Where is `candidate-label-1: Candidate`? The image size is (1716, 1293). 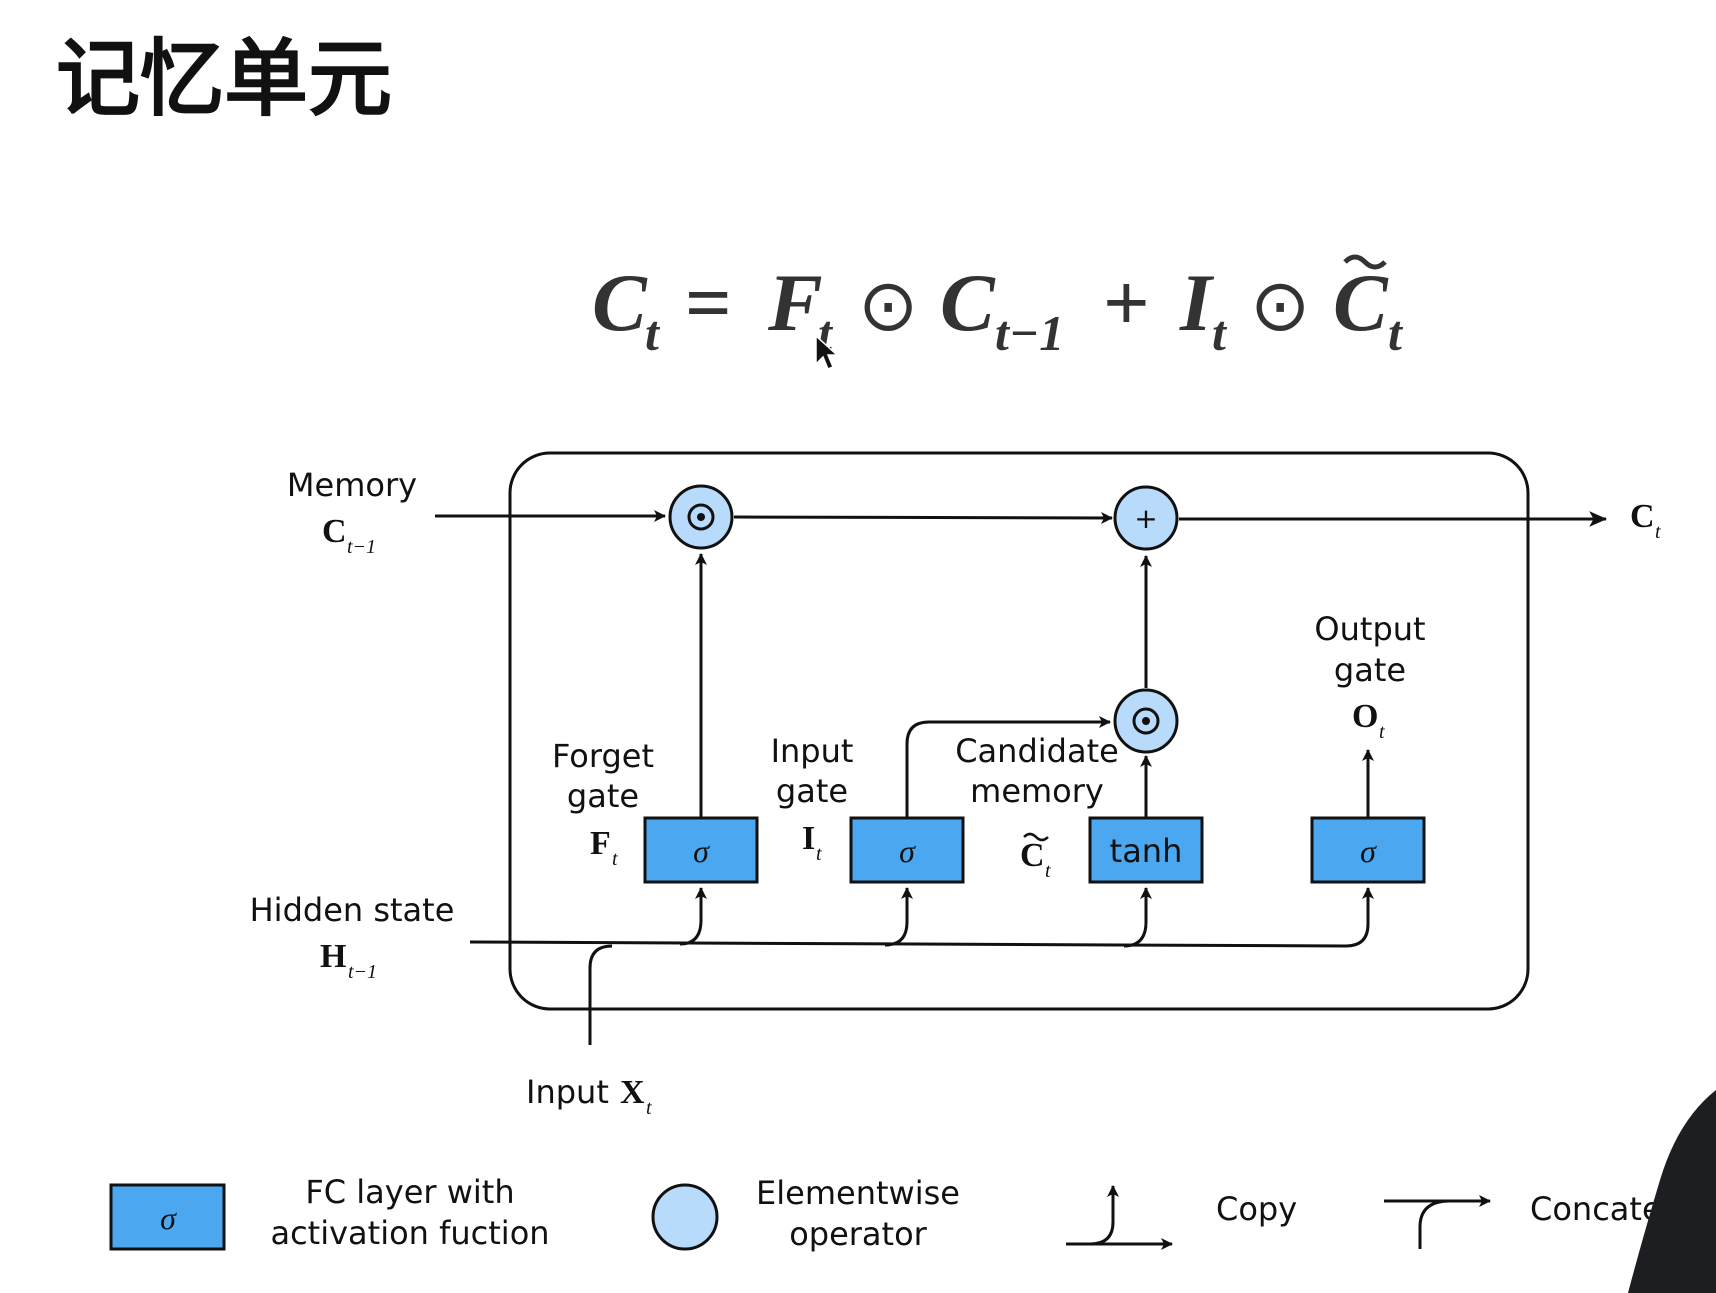 candidate-label-1: Candidate is located at coordinates (1037, 751).